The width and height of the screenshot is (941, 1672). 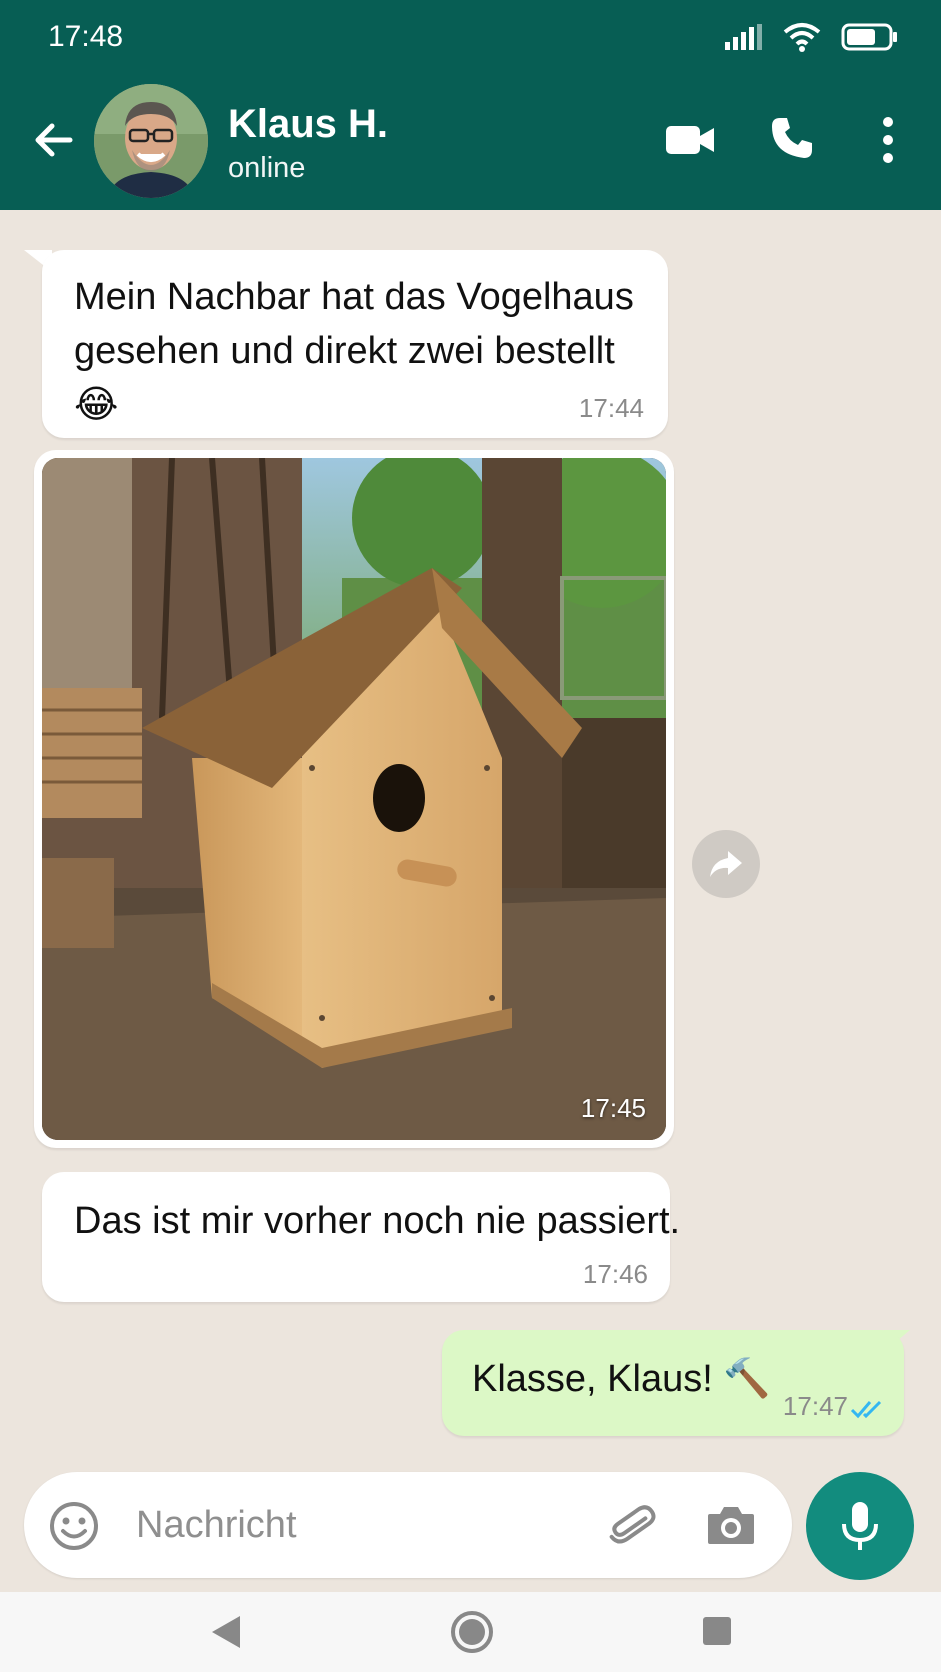 What do you see at coordinates (226, 1632) in the screenshot?
I see `nav-back-icon` at bounding box center [226, 1632].